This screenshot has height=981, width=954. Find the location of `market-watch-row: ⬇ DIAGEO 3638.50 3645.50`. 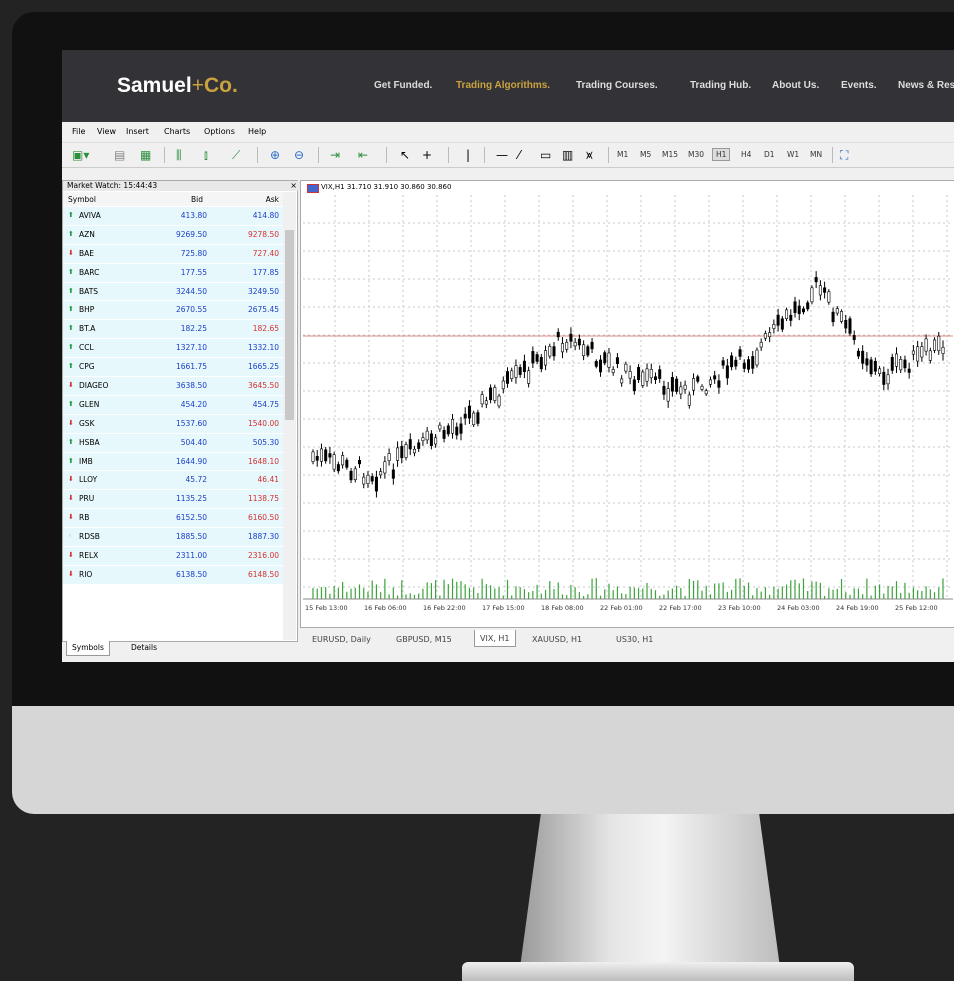

market-watch-row: ⬇ DIAGEO 3638.50 3645.50 is located at coordinates (173, 386).